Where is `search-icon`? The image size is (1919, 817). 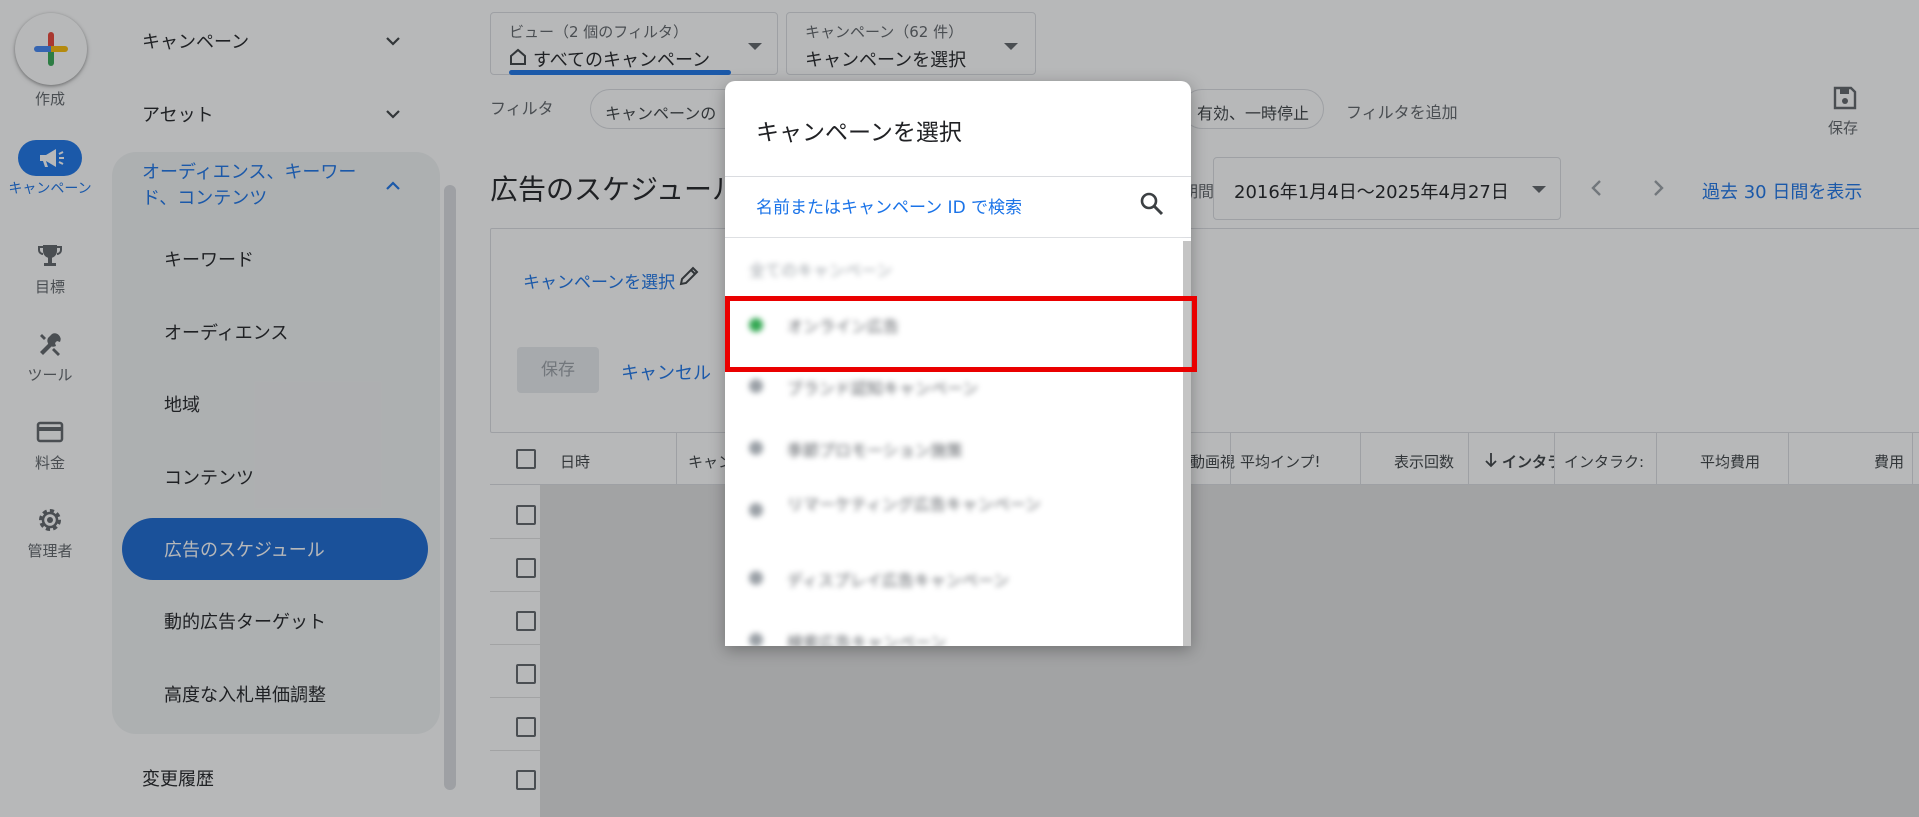
search-icon is located at coordinates (1152, 204).